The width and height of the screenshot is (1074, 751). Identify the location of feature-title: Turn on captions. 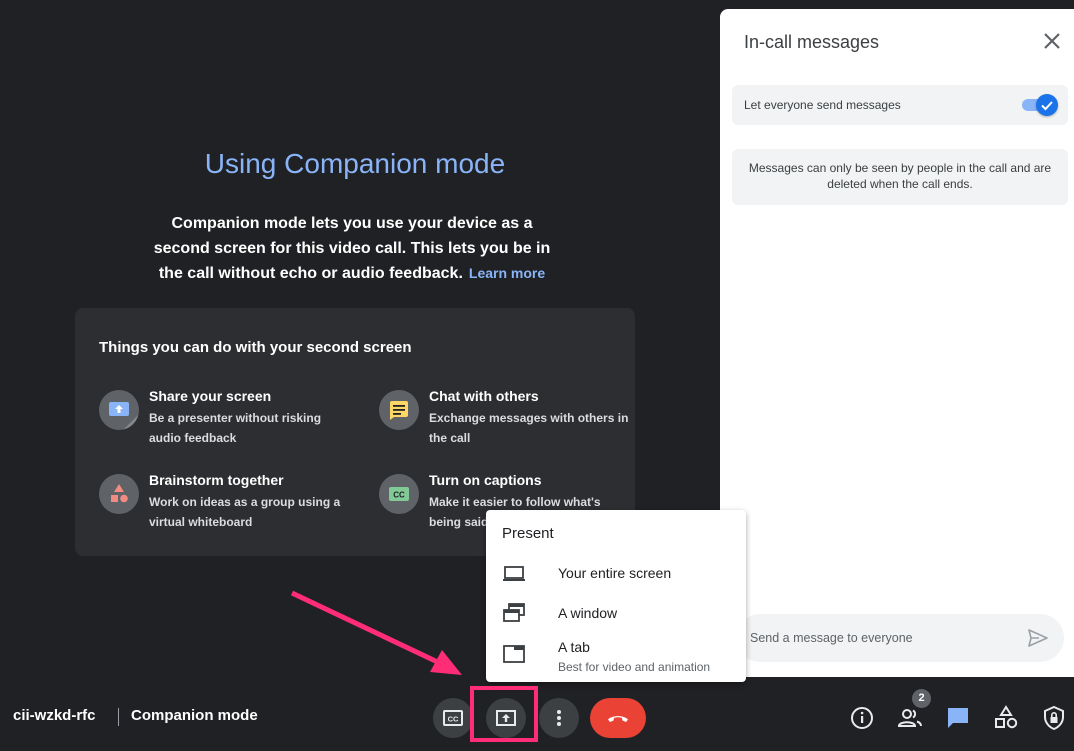
(485, 480).